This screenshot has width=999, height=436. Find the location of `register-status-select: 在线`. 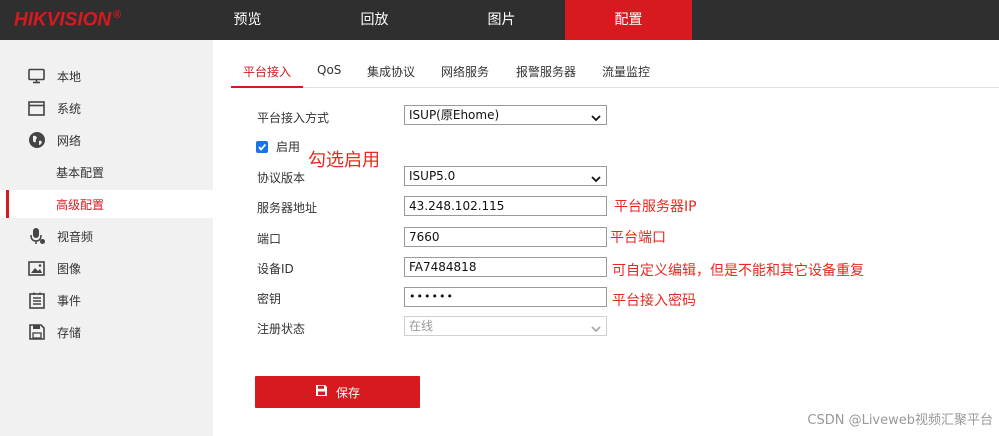

register-status-select: 在线 is located at coordinates (505, 326).